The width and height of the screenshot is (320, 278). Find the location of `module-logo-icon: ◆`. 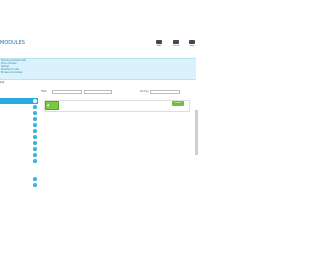

module-logo-icon: ◆ is located at coordinates (48, 105).